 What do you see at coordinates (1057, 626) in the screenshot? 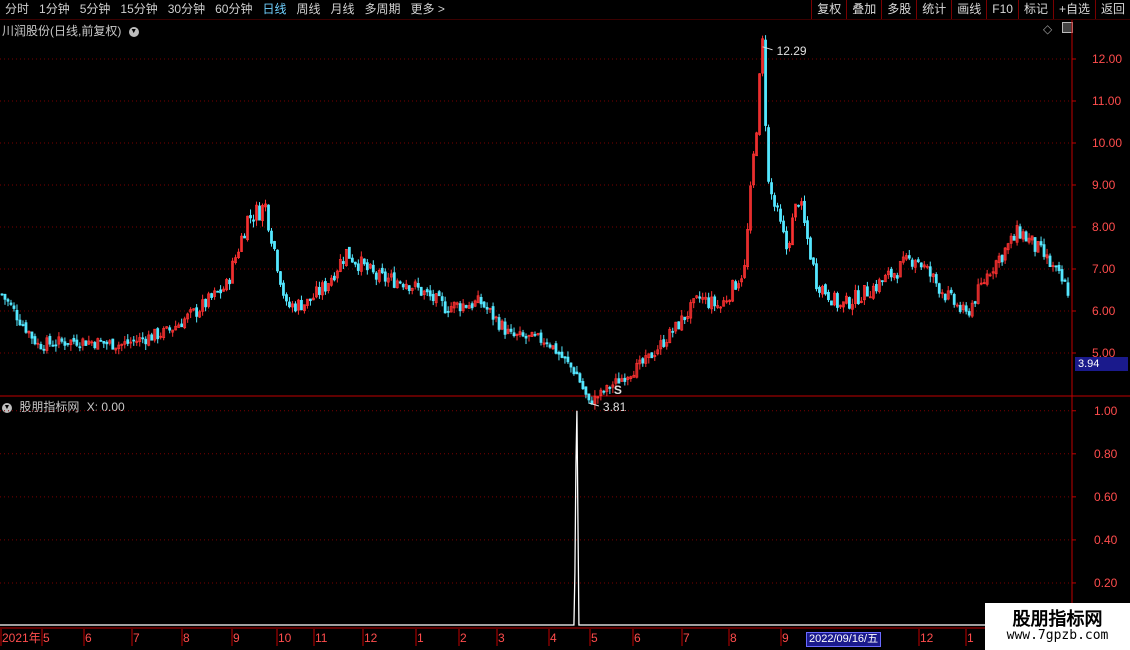
I see `watermark: 股朋指标网 www.7gpzb.com` at bounding box center [1057, 626].